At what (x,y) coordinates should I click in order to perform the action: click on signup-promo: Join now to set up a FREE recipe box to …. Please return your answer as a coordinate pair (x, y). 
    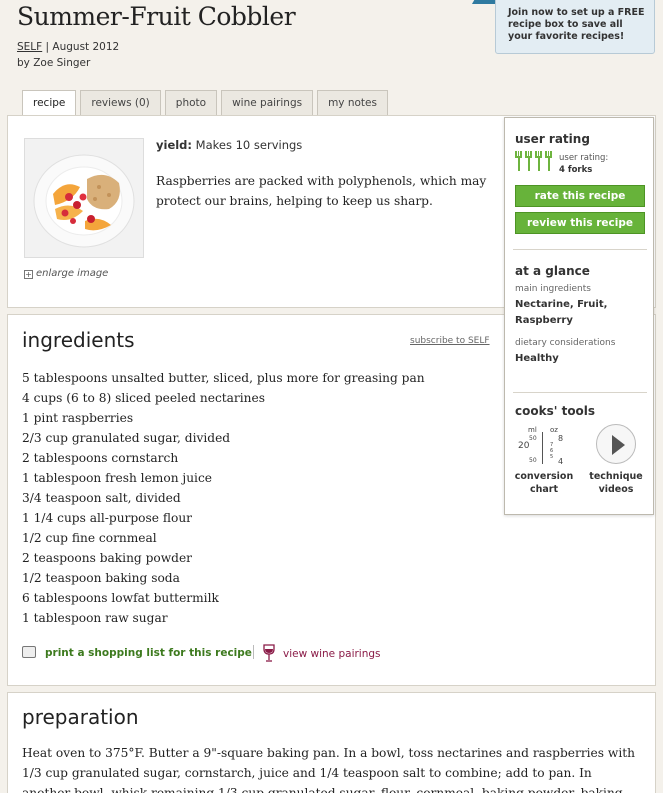
    Looking at the image, I should click on (575, 27).